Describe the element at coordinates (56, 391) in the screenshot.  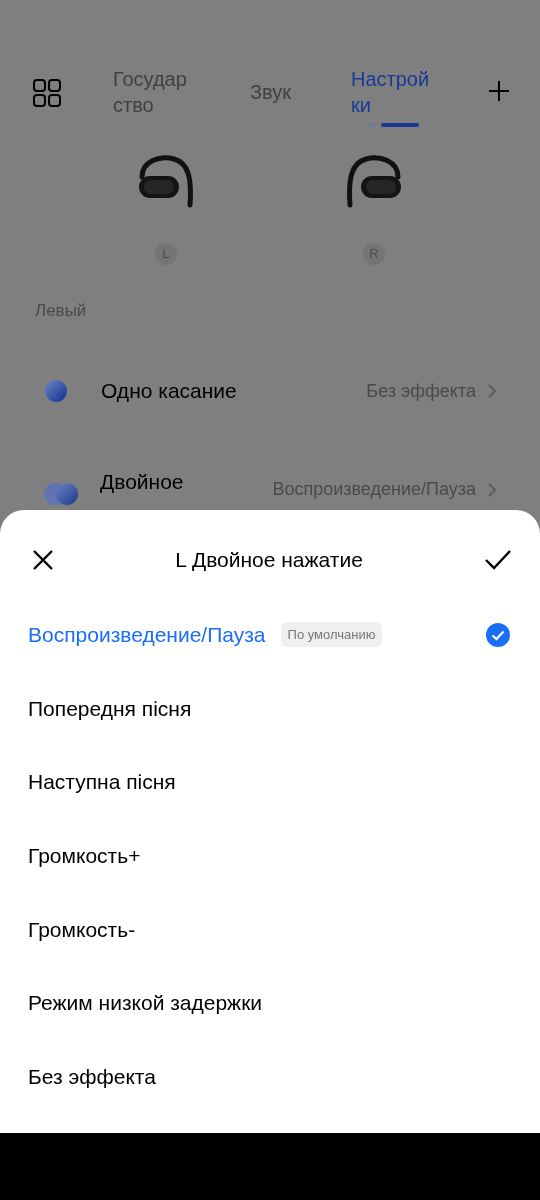
I see `dot-icon` at that location.